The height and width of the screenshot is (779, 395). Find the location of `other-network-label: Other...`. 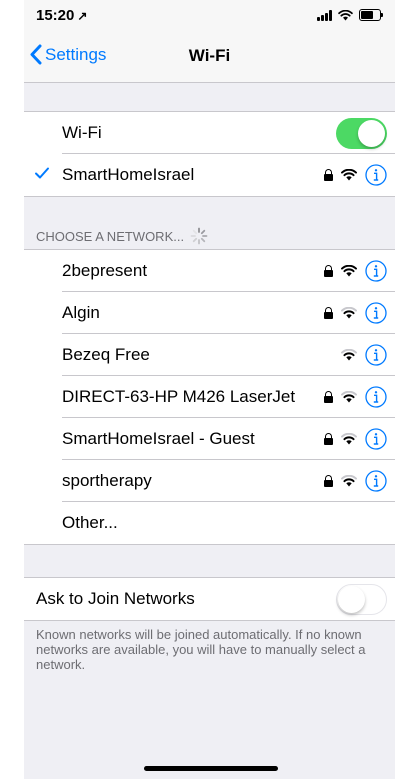

other-network-label: Other... is located at coordinates (90, 522).